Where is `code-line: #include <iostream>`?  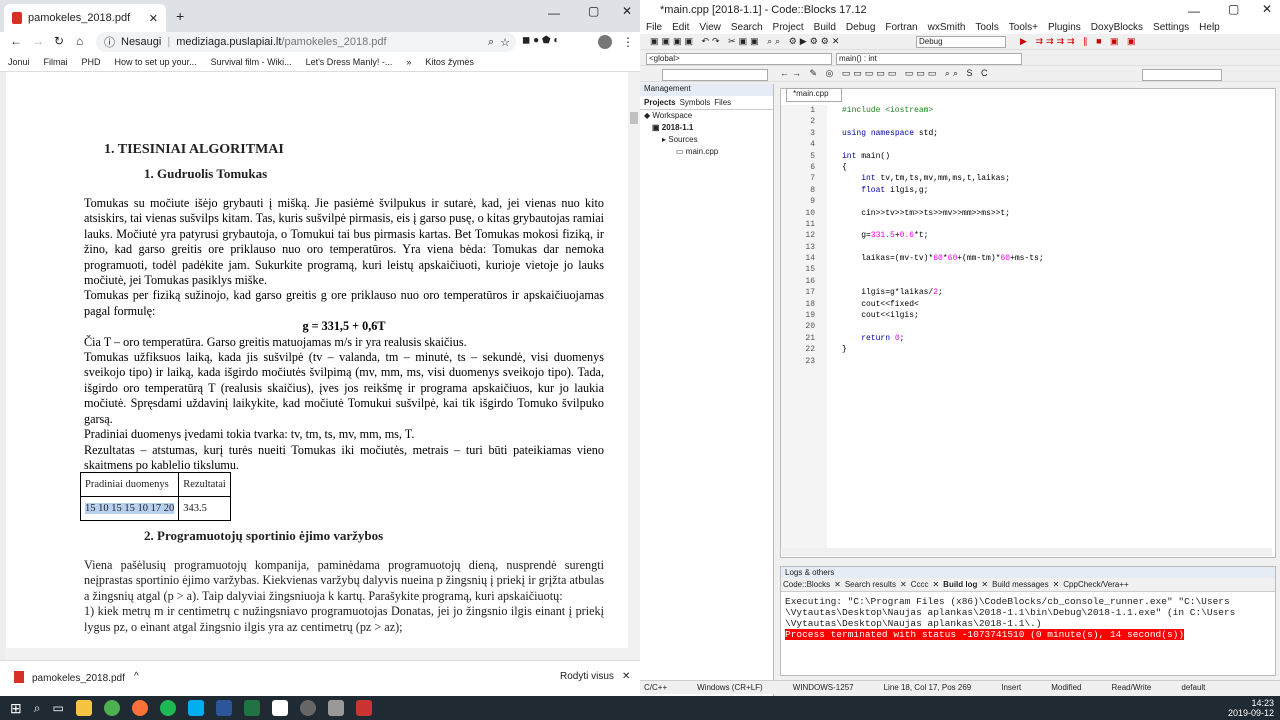 code-line: #include <iostream> is located at coordinates (887, 110).